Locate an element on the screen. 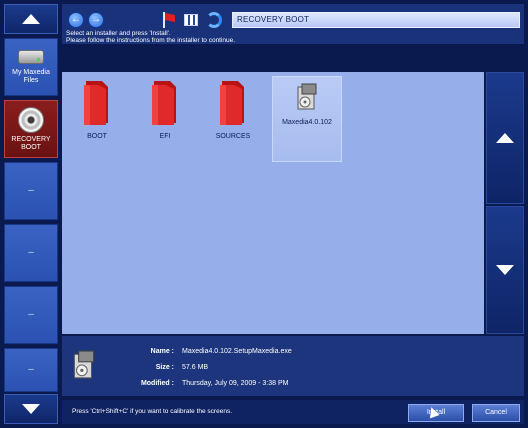  sidebar-scroll-down-button is located at coordinates (31, 409).